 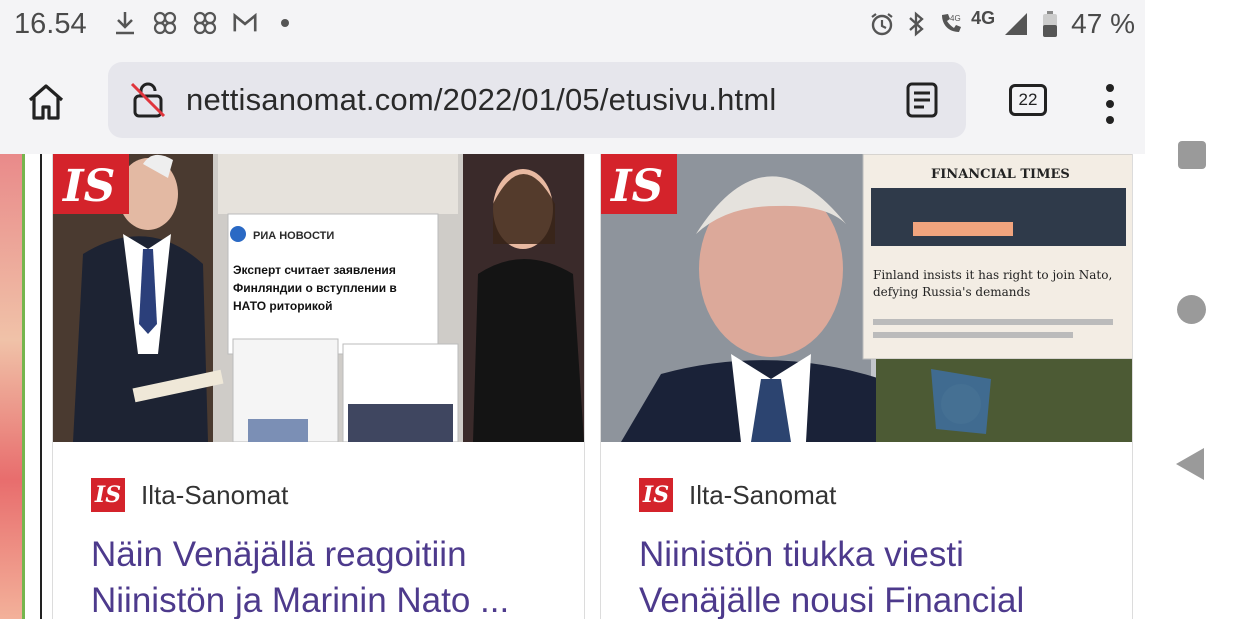 I want to click on alarm-icon, so click(x=882, y=24).